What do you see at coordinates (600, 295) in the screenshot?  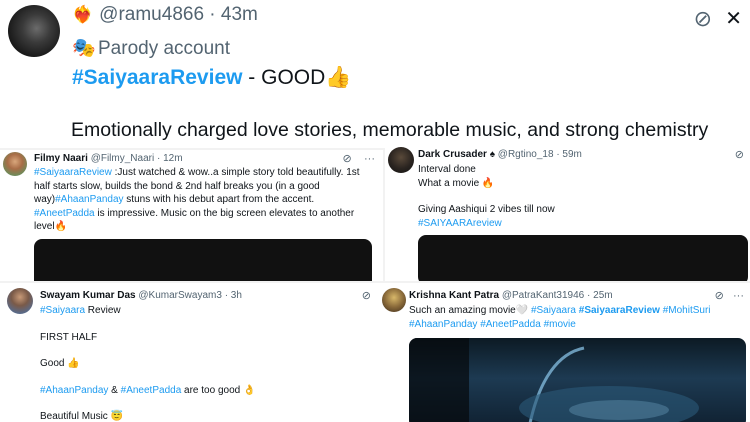 I see `timestamp: · 25m` at bounding box center [600, 295].